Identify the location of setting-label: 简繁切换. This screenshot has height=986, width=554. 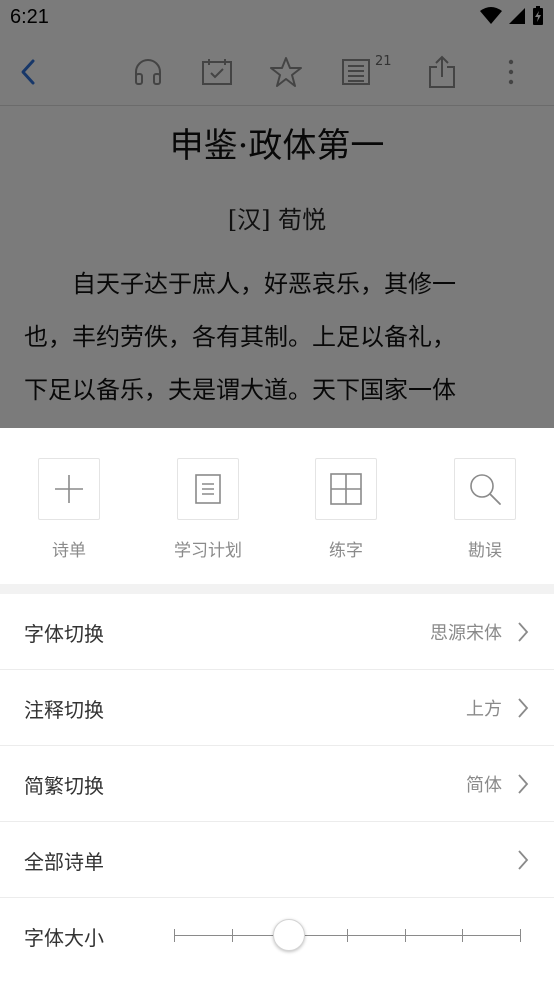
(64, 786).